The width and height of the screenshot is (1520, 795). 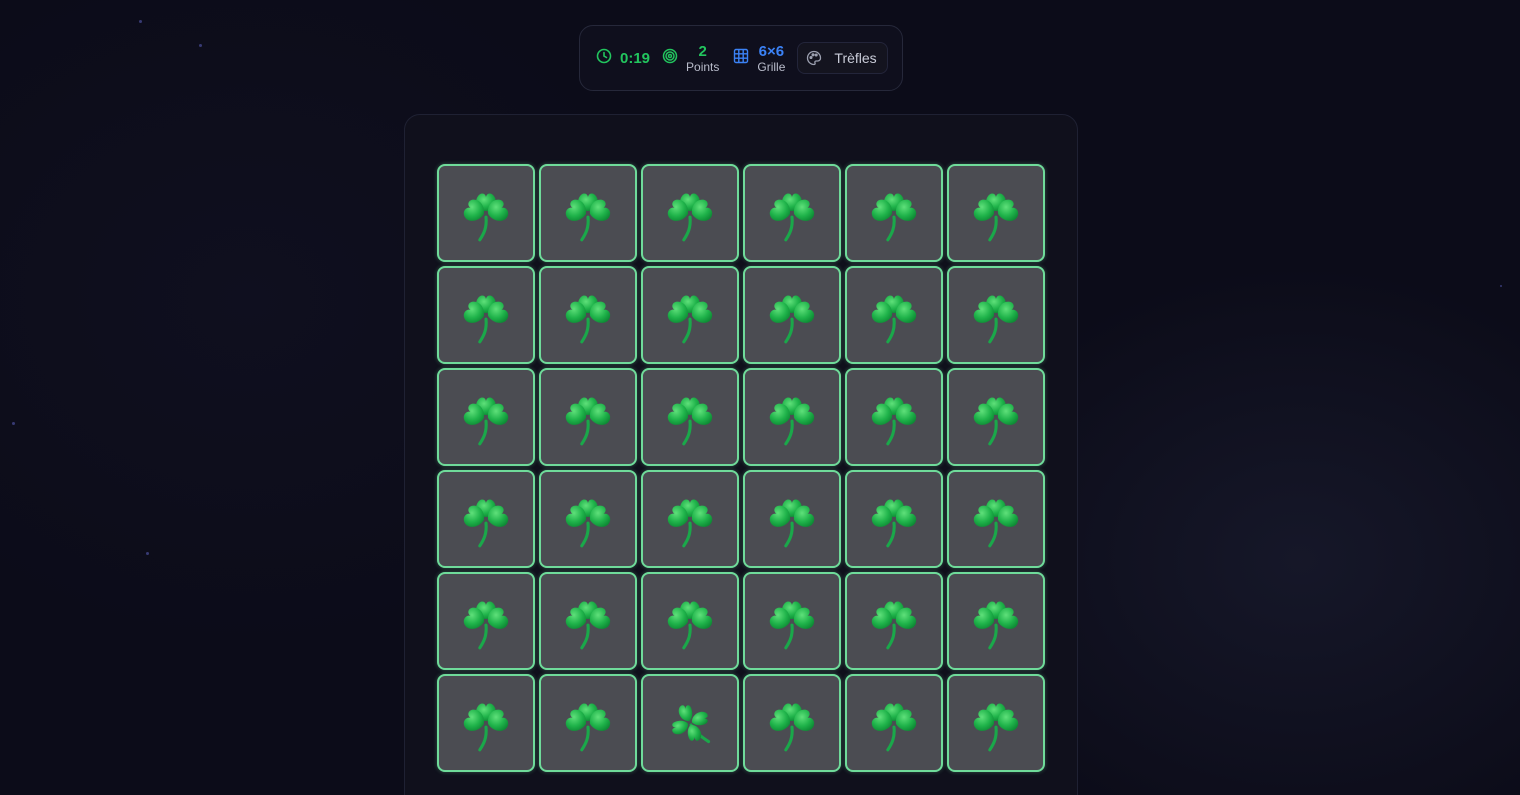 I want to click on grid-icon, so click(x=741, y=58).